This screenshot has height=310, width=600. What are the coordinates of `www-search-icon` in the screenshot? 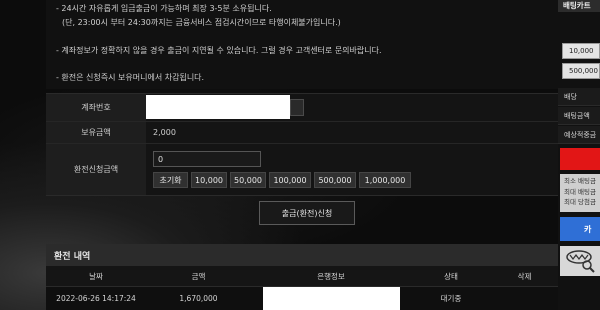 It's located at (580, 261).